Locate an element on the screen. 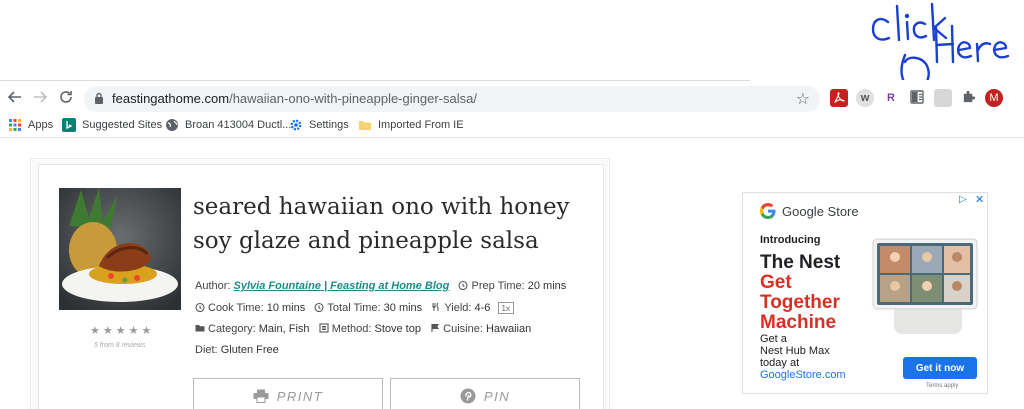 This screenshot has width=1024, height=409. forward-arrow-icon is located at coordinates (41, 97).